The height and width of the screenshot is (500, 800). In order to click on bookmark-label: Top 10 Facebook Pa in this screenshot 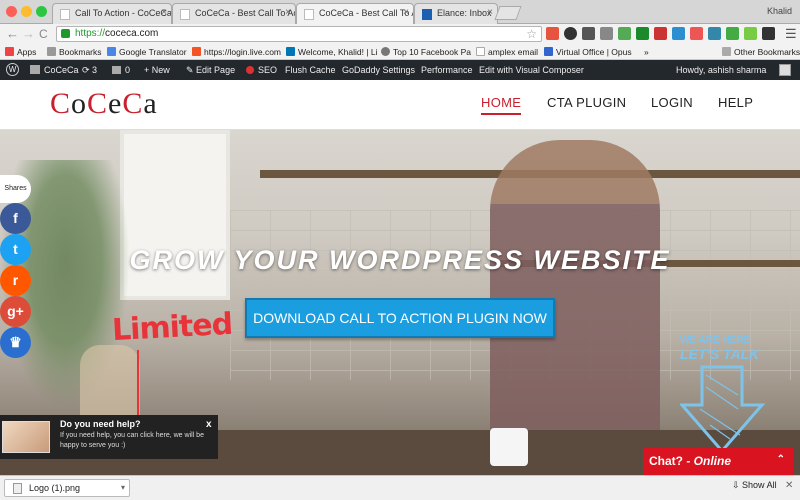, I will do `click(432, 52)`.